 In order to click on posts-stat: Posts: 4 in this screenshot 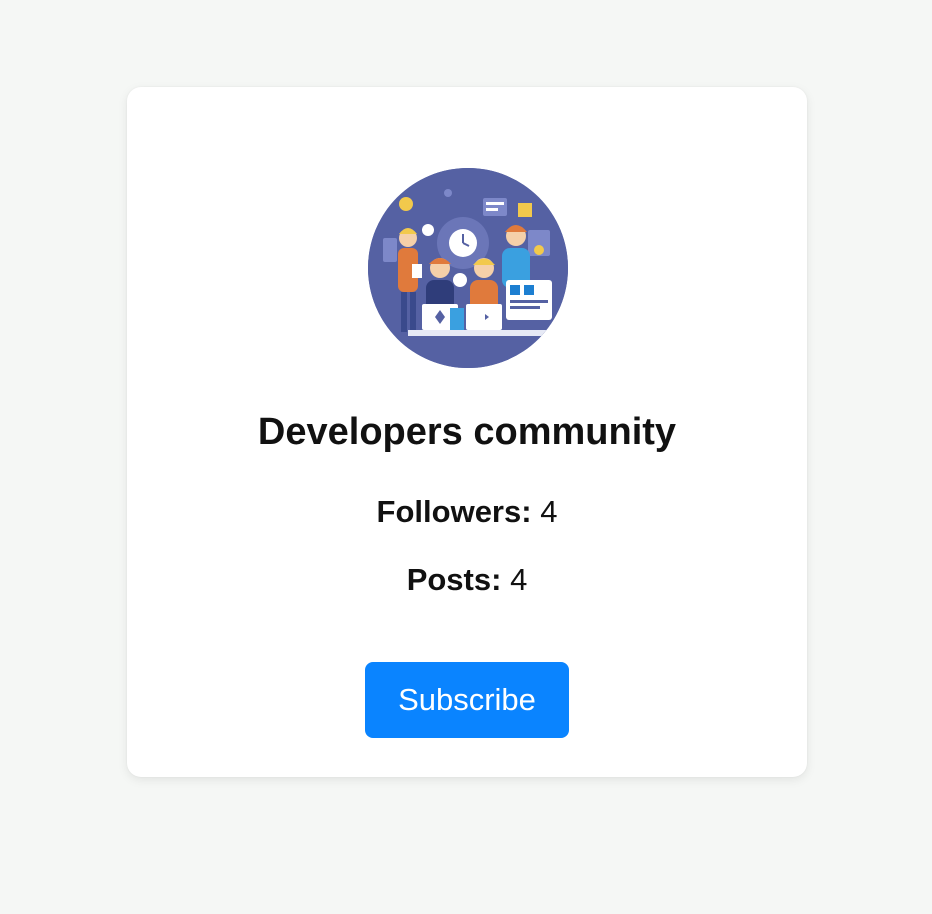, I will do `click(467, 580)`.